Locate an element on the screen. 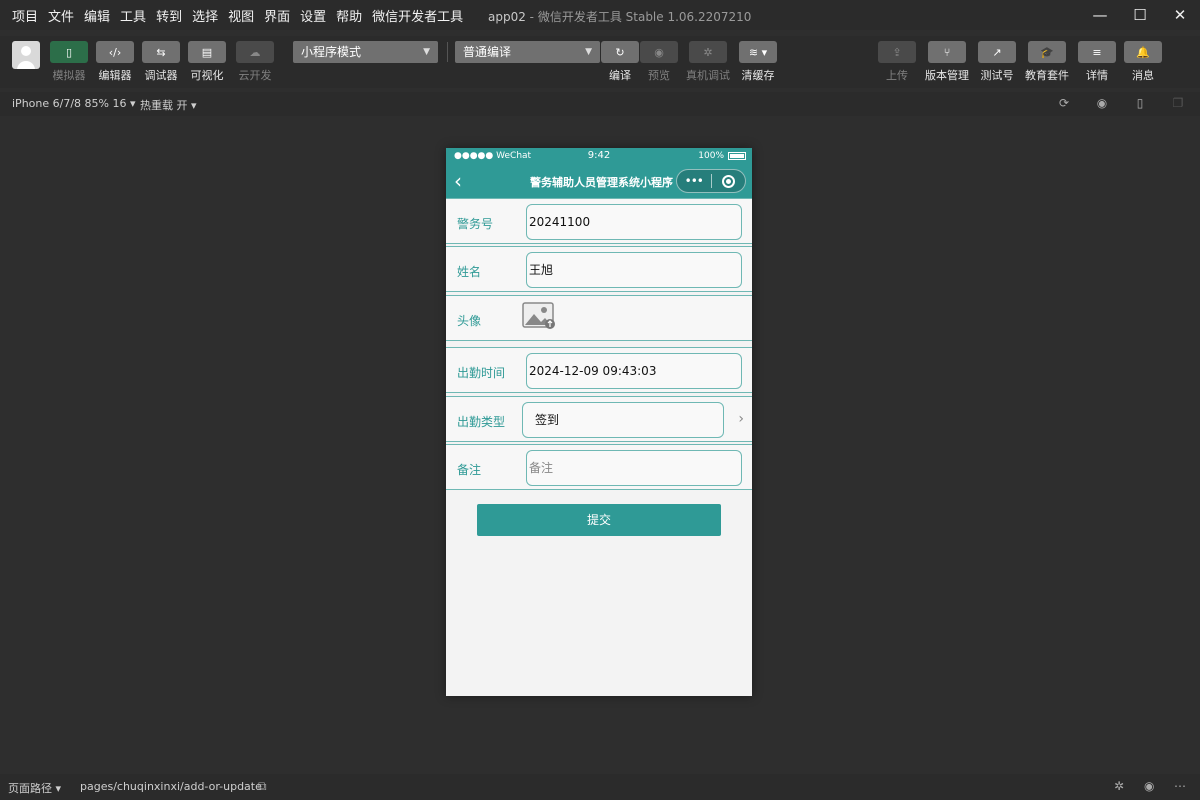  menu-capsule: ••• is located at coordinates (711, 181).